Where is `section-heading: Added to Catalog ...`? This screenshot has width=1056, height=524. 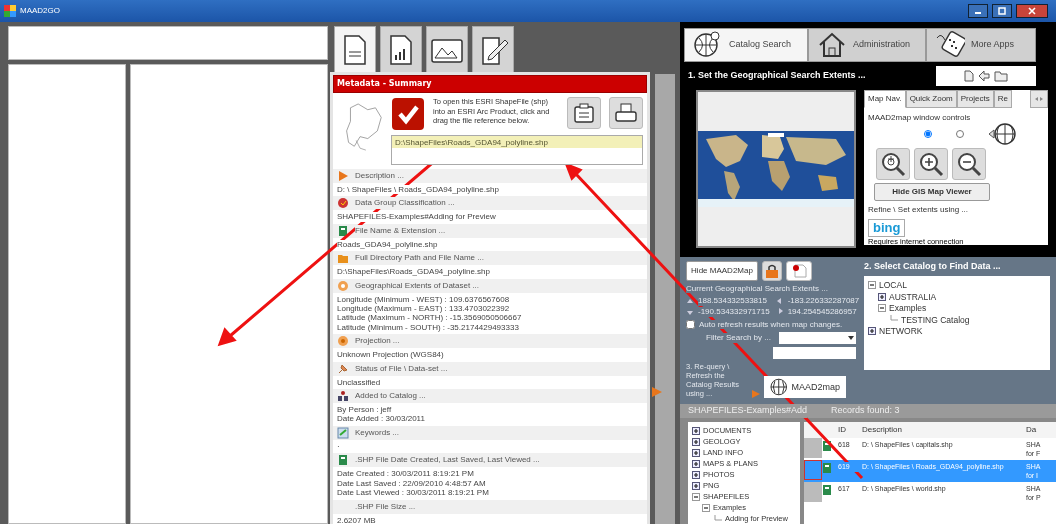 section-heading: Added to Catalog ... is located at coordinates (390, 396).